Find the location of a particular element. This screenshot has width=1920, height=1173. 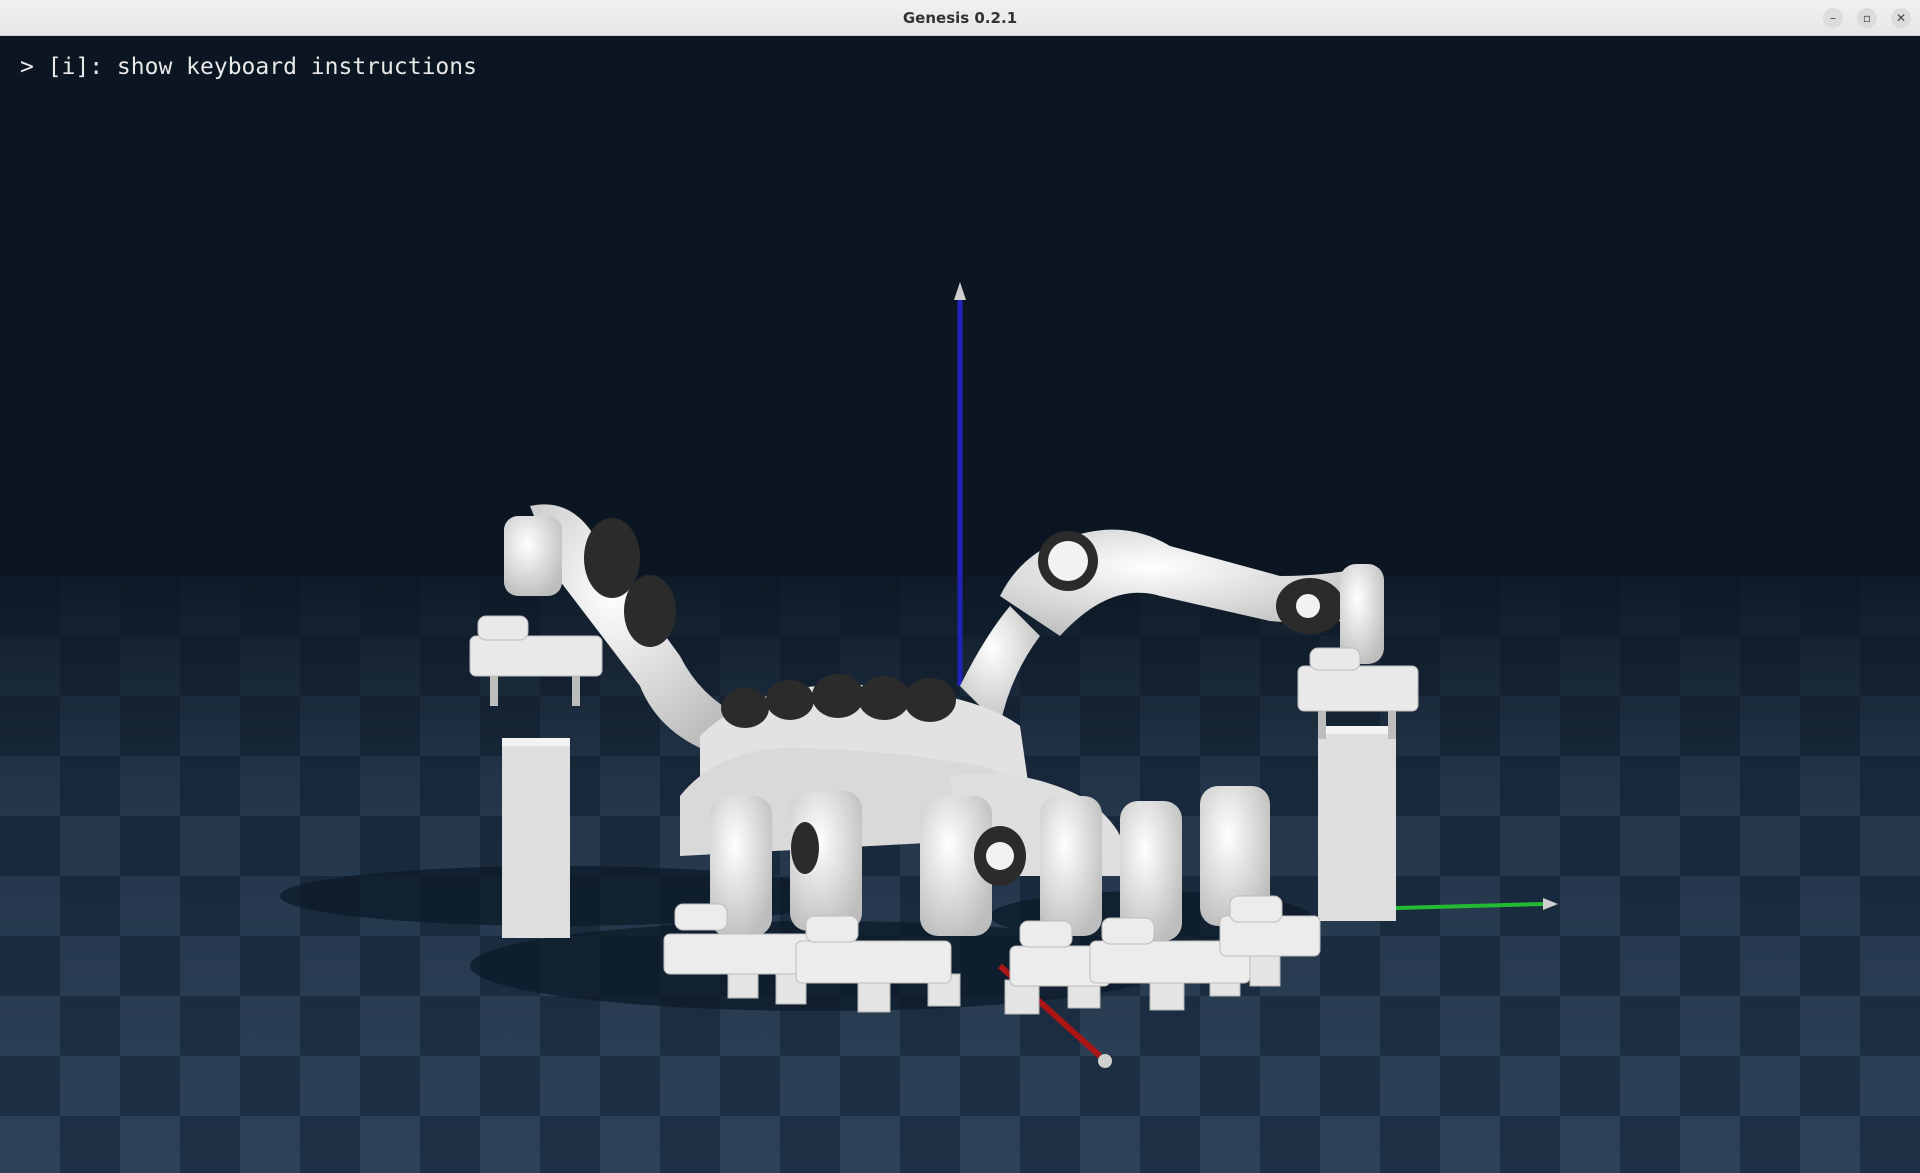

maximize-button: ▫ is located at coordinates (1867, 18).